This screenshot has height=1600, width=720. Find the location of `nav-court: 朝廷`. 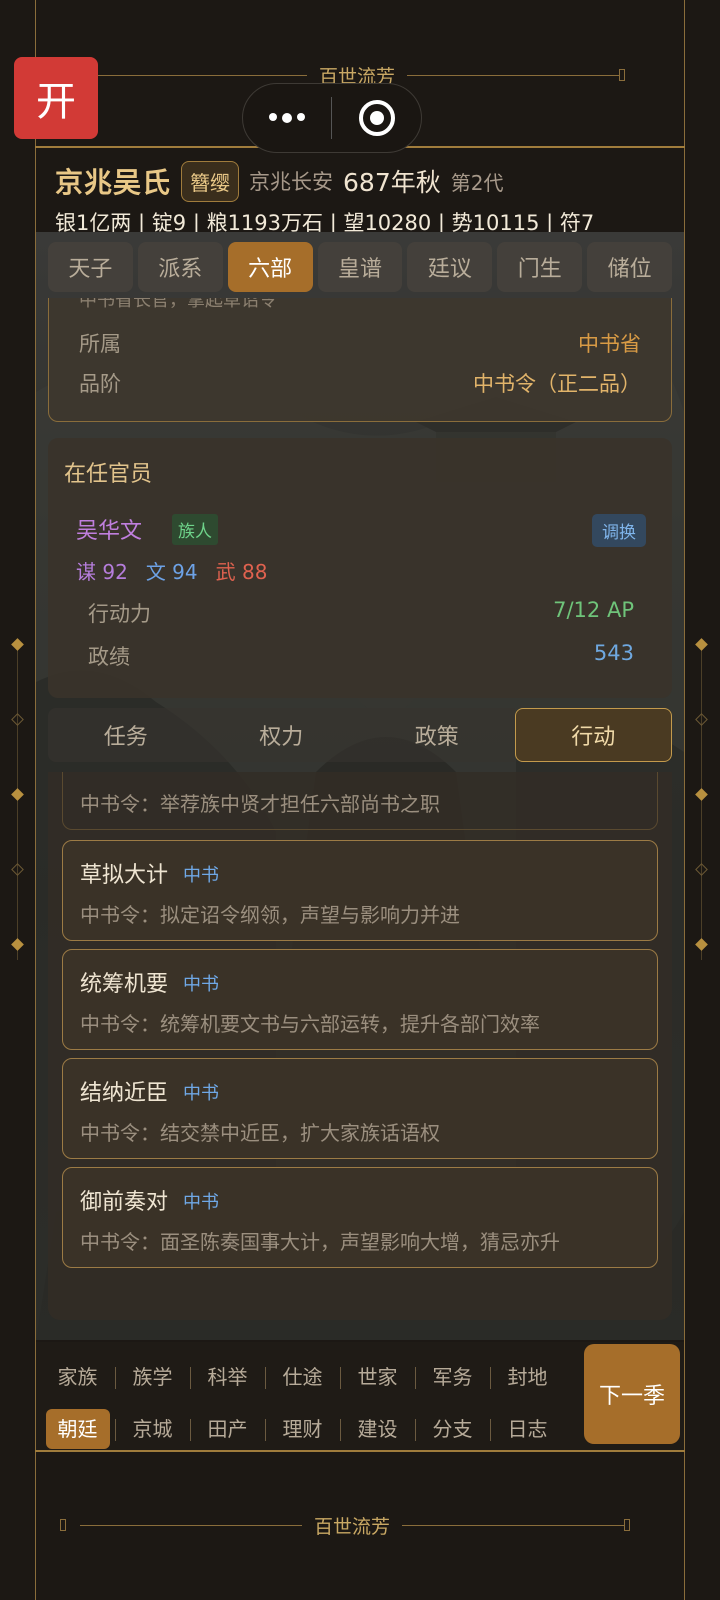

nav-court: 朝廷 is located at coordinates (77, 1428).